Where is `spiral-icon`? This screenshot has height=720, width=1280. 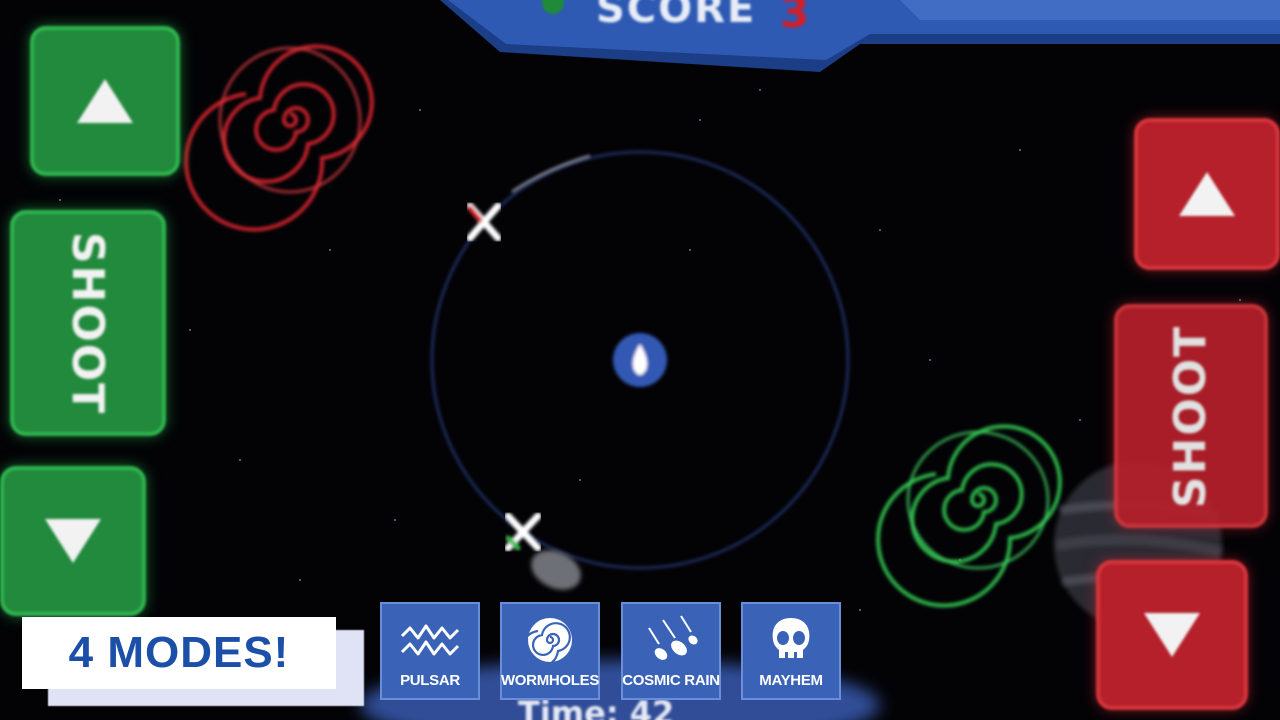 spiral-icon is located at coordinates (546, 643).